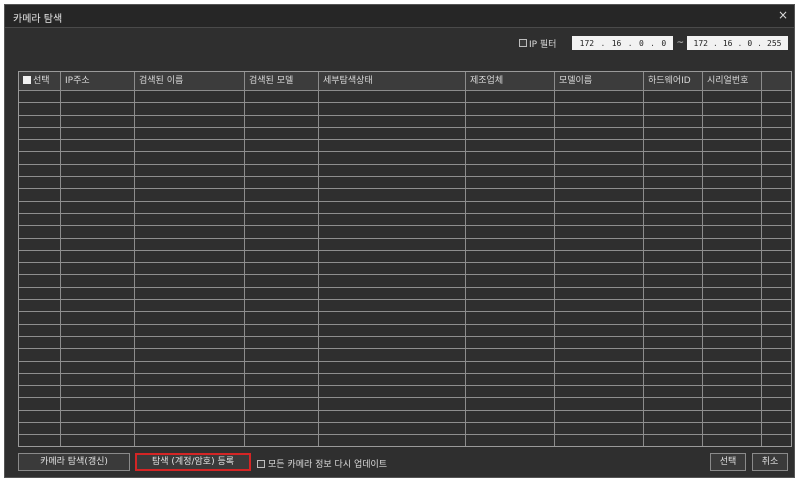 The height and width of the screenshot is (482, 799). Describe the element at coordinates (727, 43) in the screenshot. I see `ip-end-octet-2: 16` at that location.